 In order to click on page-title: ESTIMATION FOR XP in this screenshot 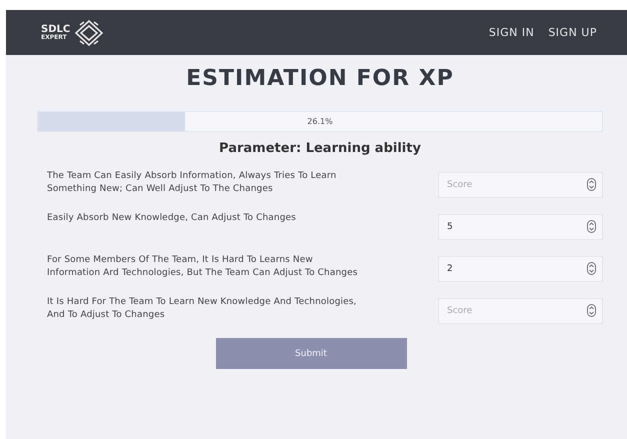, I will do `click(320, 79)`.